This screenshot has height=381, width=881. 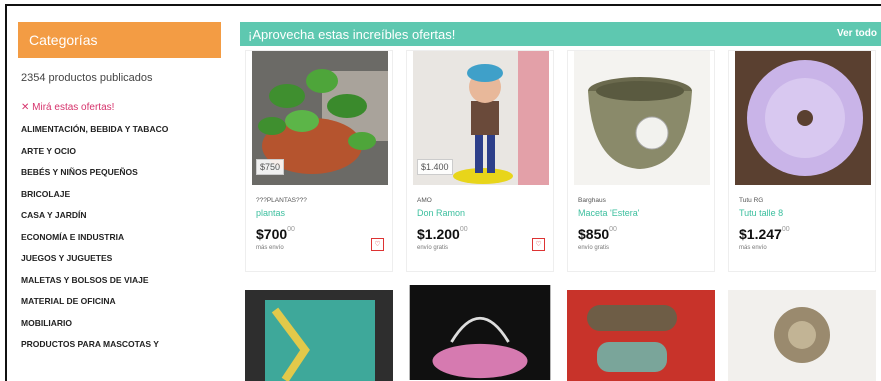 I want to click on original-price-tag: $1.400, so click(x=435, y=167).